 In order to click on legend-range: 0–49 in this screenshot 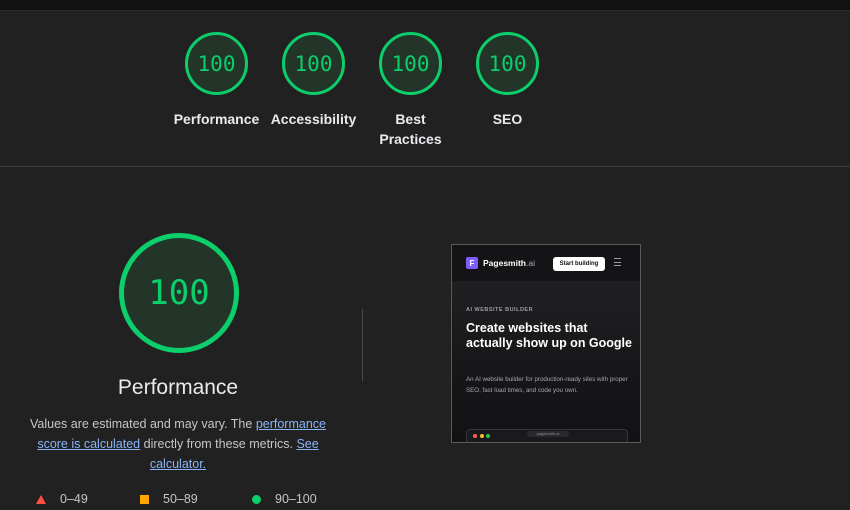, I will do `click(74, 499)`.